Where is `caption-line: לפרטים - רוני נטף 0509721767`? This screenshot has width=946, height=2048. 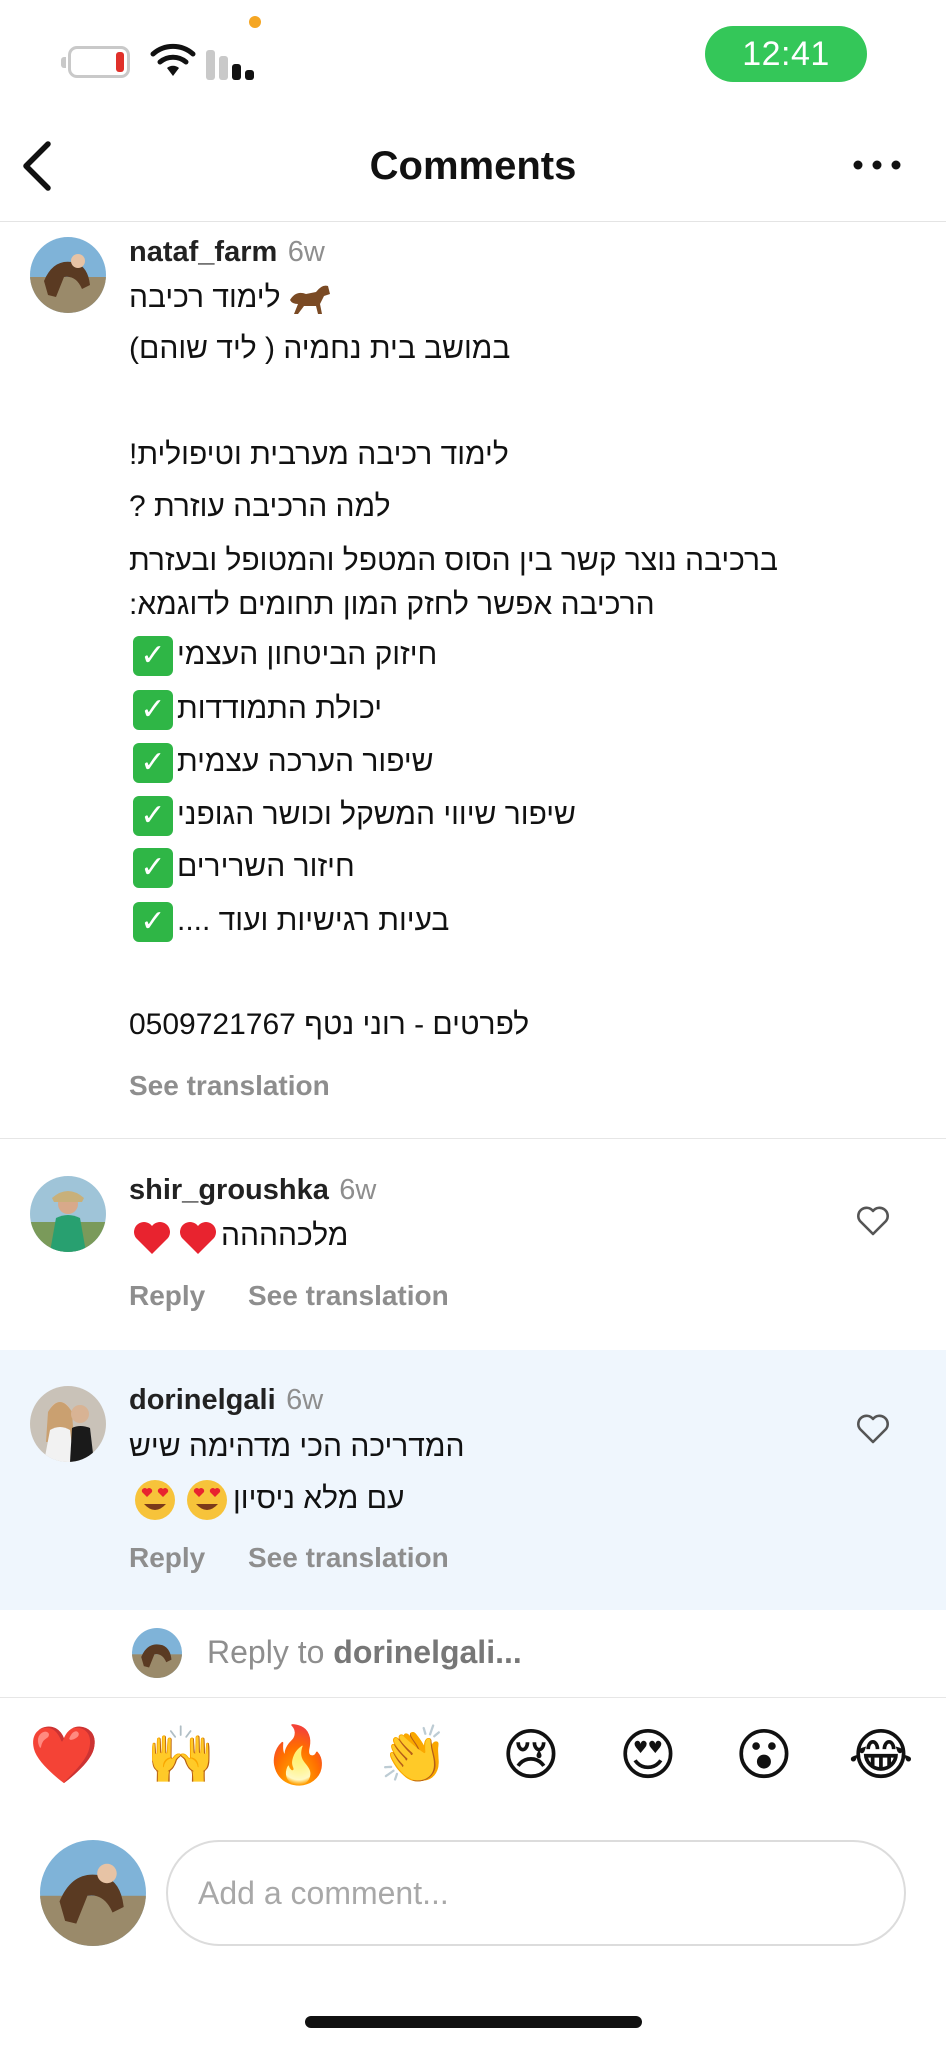 caption-line: לפרטים - רוני נטף 0509721767 is located at coordinates (329, 1024).